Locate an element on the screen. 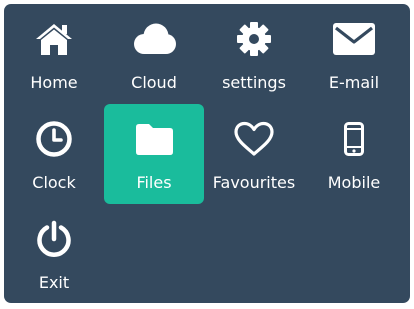 The height and width of the screenshot is (309, 414). clock-icon is located at coordinates (54, 139).